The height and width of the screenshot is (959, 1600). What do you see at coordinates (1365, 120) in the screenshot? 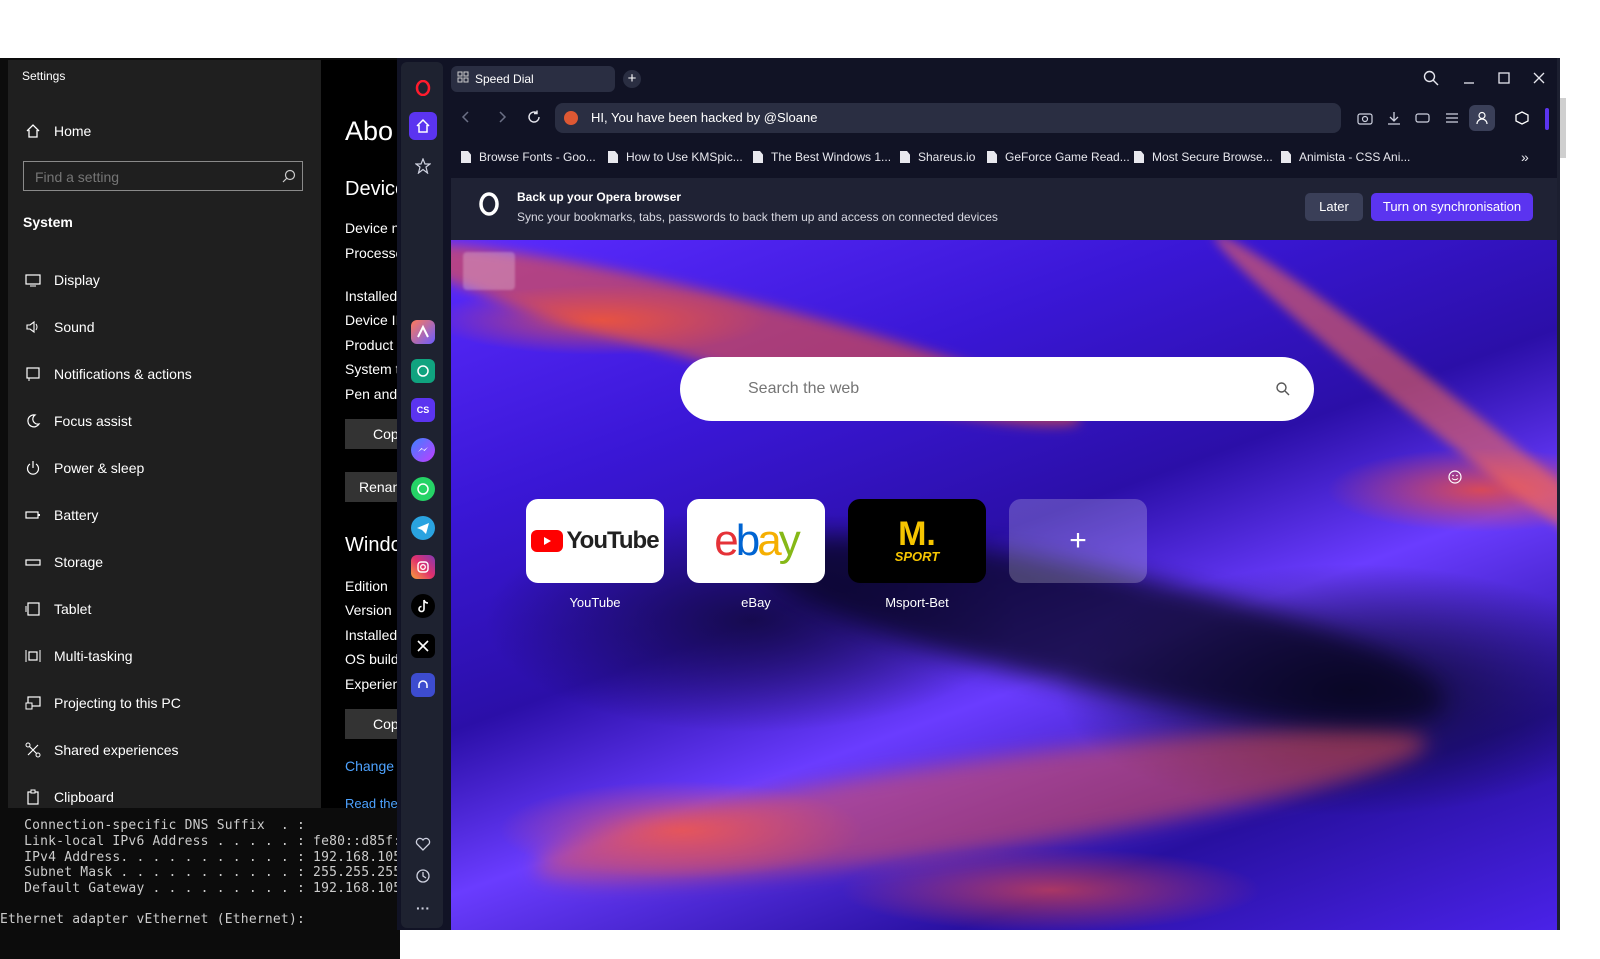
I see `camera-icon` at bounding box center [1365, 120].